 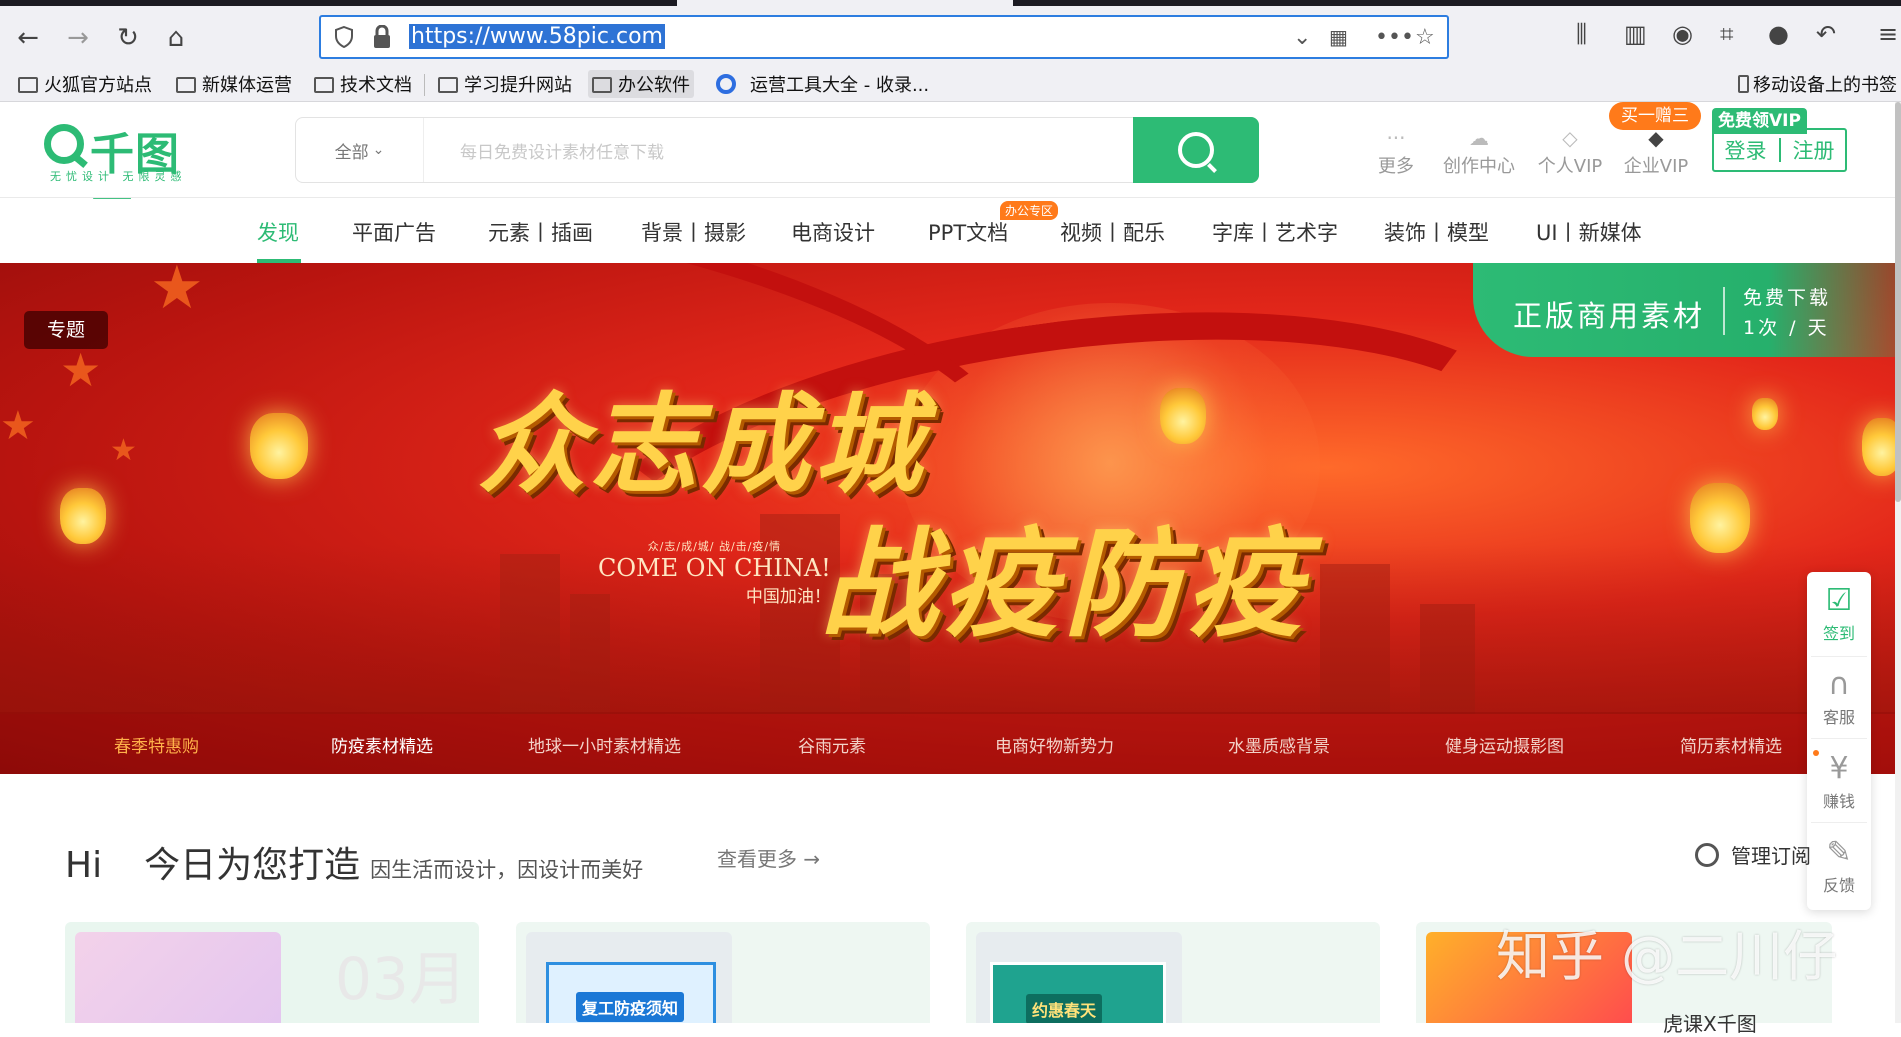 What do you see at coordinates (177, 293) in the screenshot?
I see `star-icon: ★` at bounding box center [177, 293].